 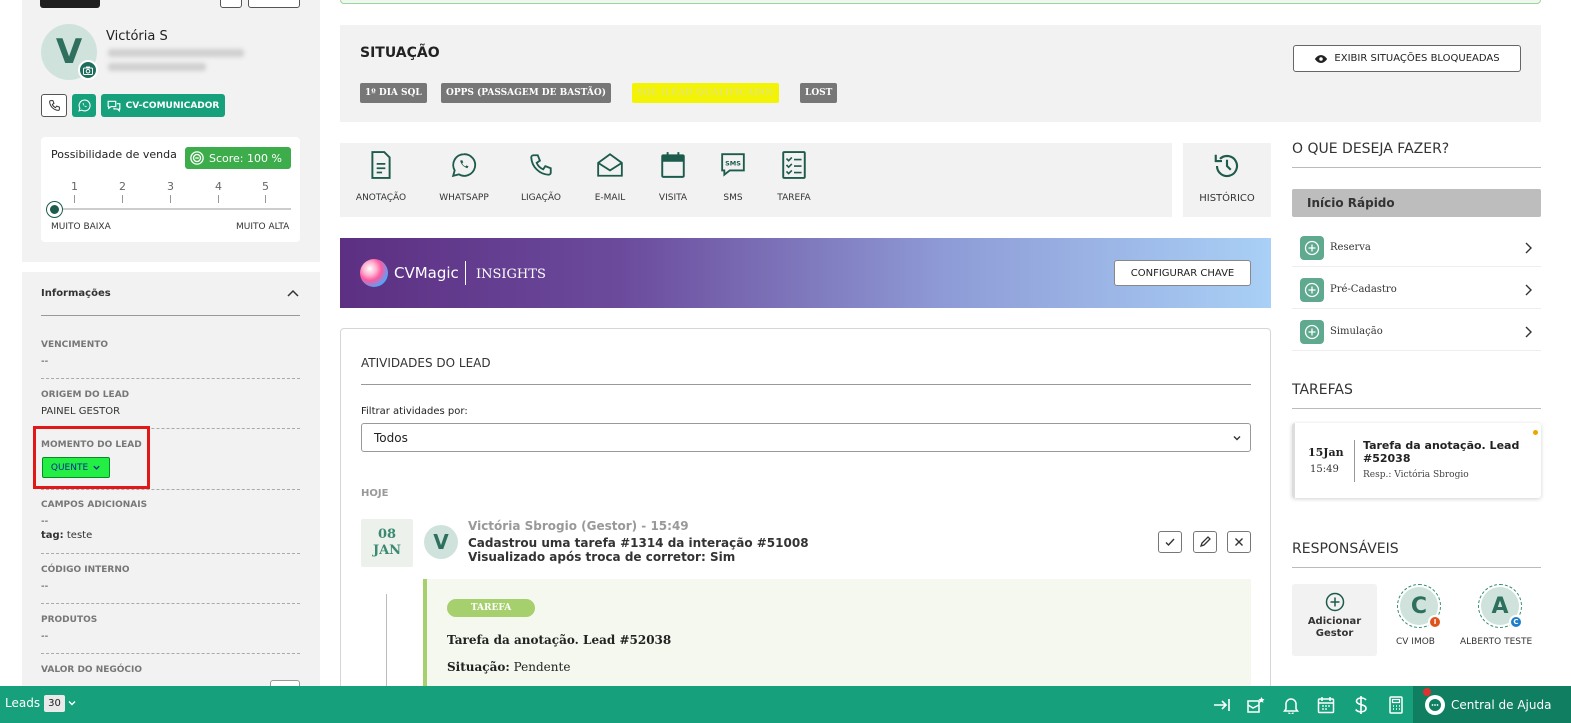 What do you see at coordinates (391, 437) in the screenshot?
I see `filter-value: Todos` at bounding box center [391, 437].